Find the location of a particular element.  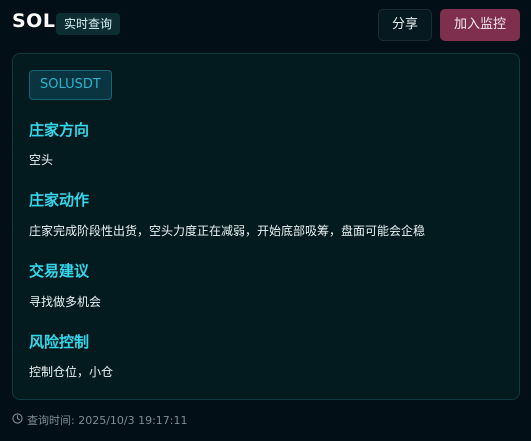

section-text-direction: 空头 is located at coordinates (41, 160).